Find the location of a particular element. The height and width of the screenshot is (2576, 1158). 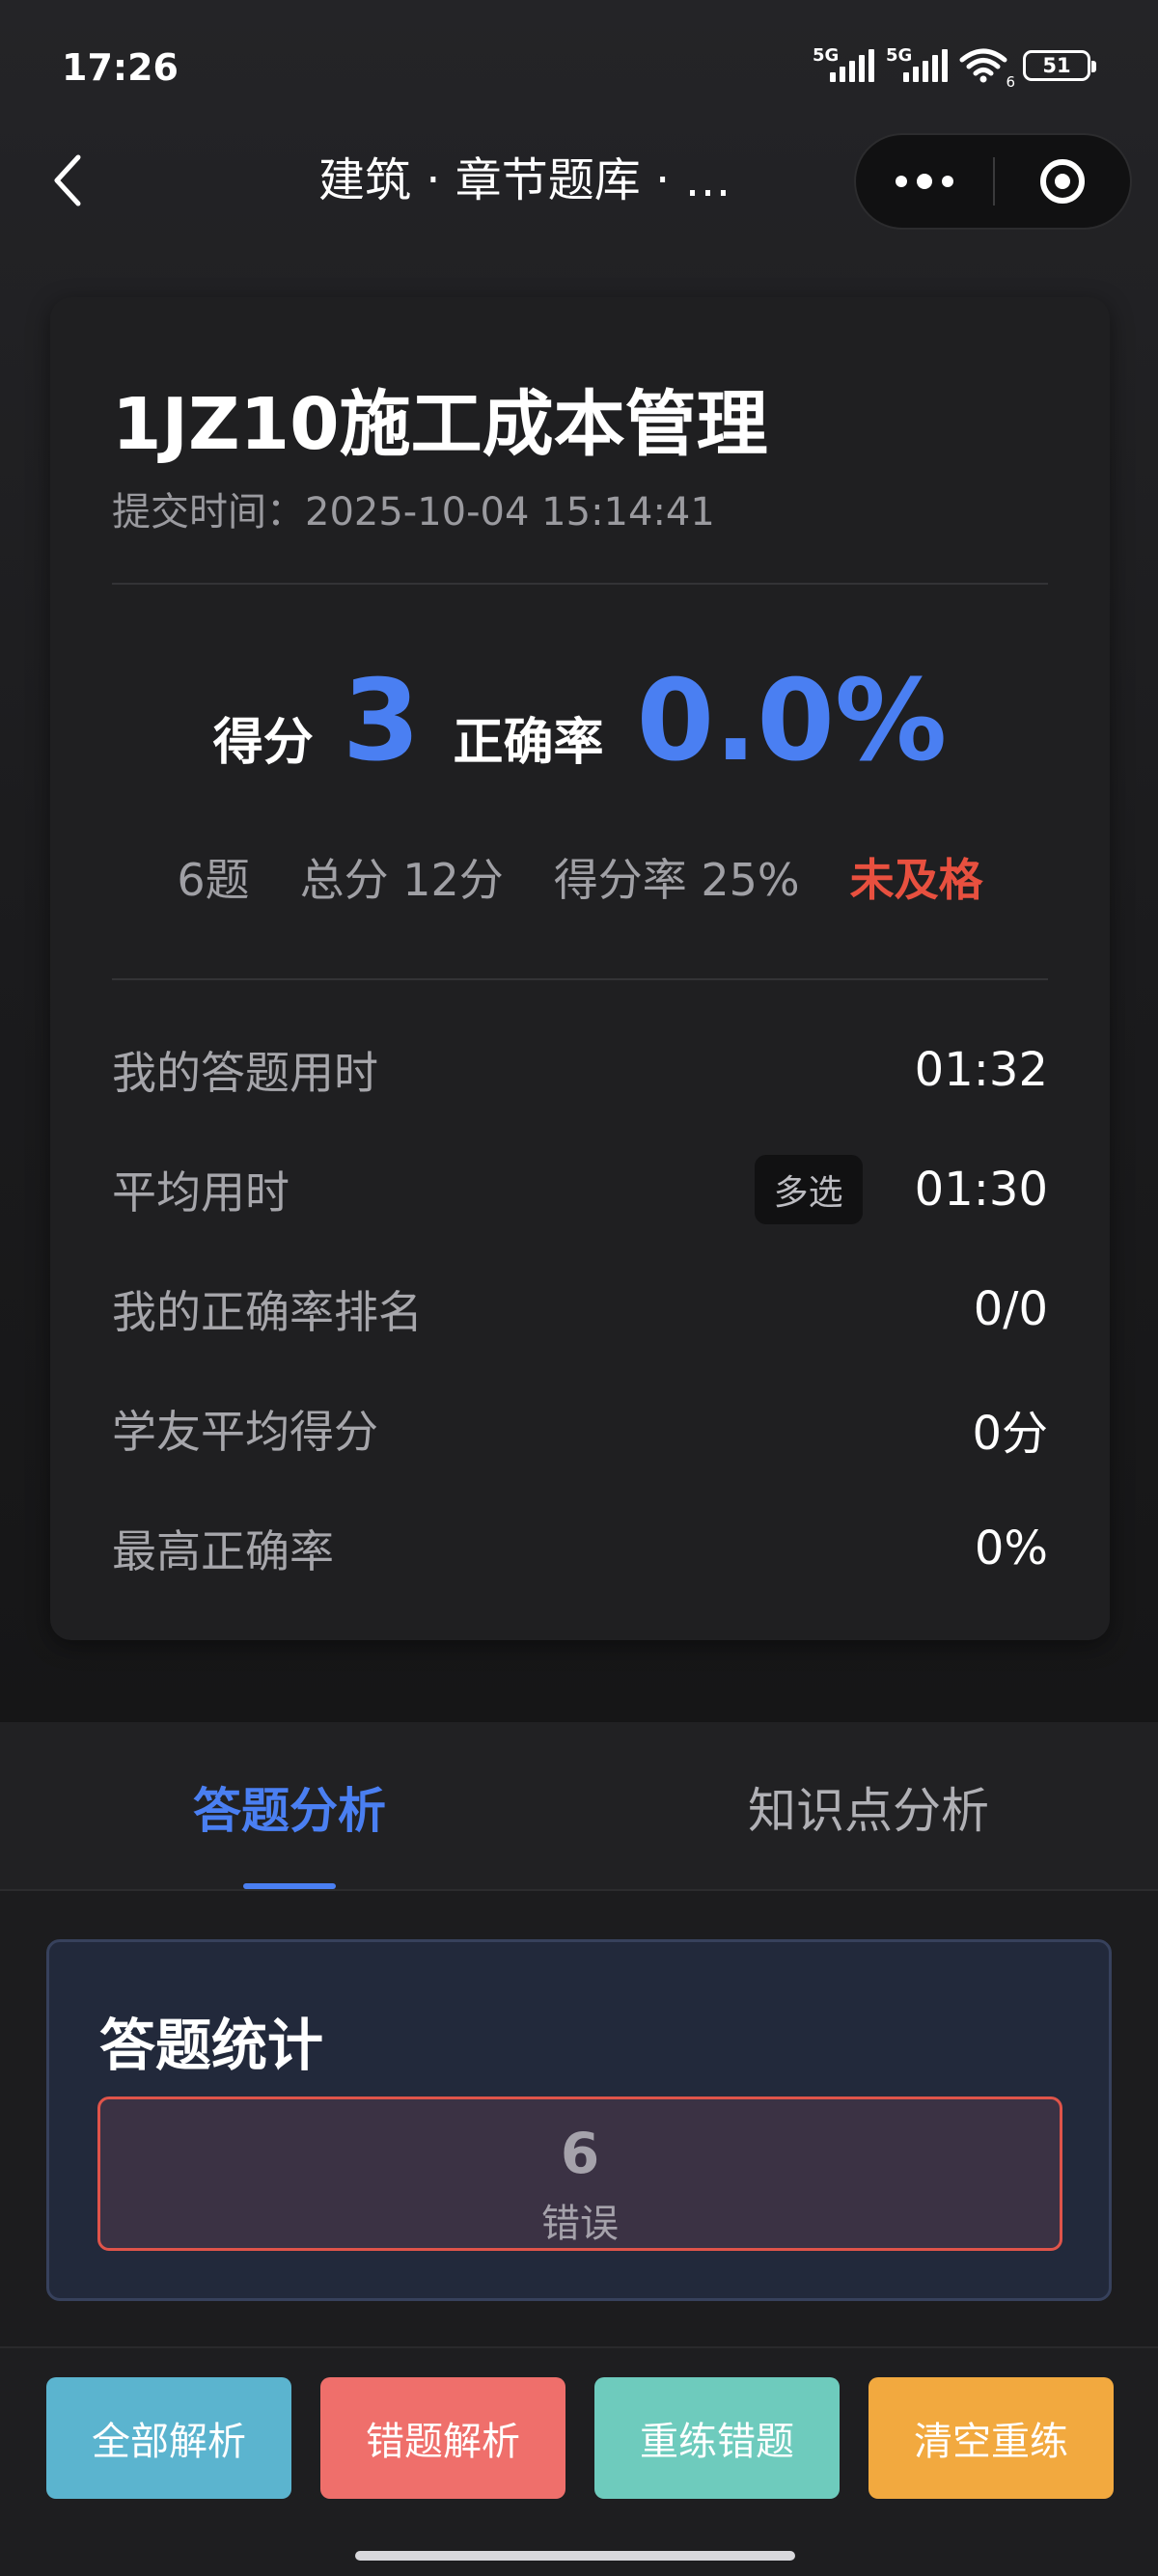

score-row: 得分 3 正确率 0.0% is located at coordinates (580, 723).